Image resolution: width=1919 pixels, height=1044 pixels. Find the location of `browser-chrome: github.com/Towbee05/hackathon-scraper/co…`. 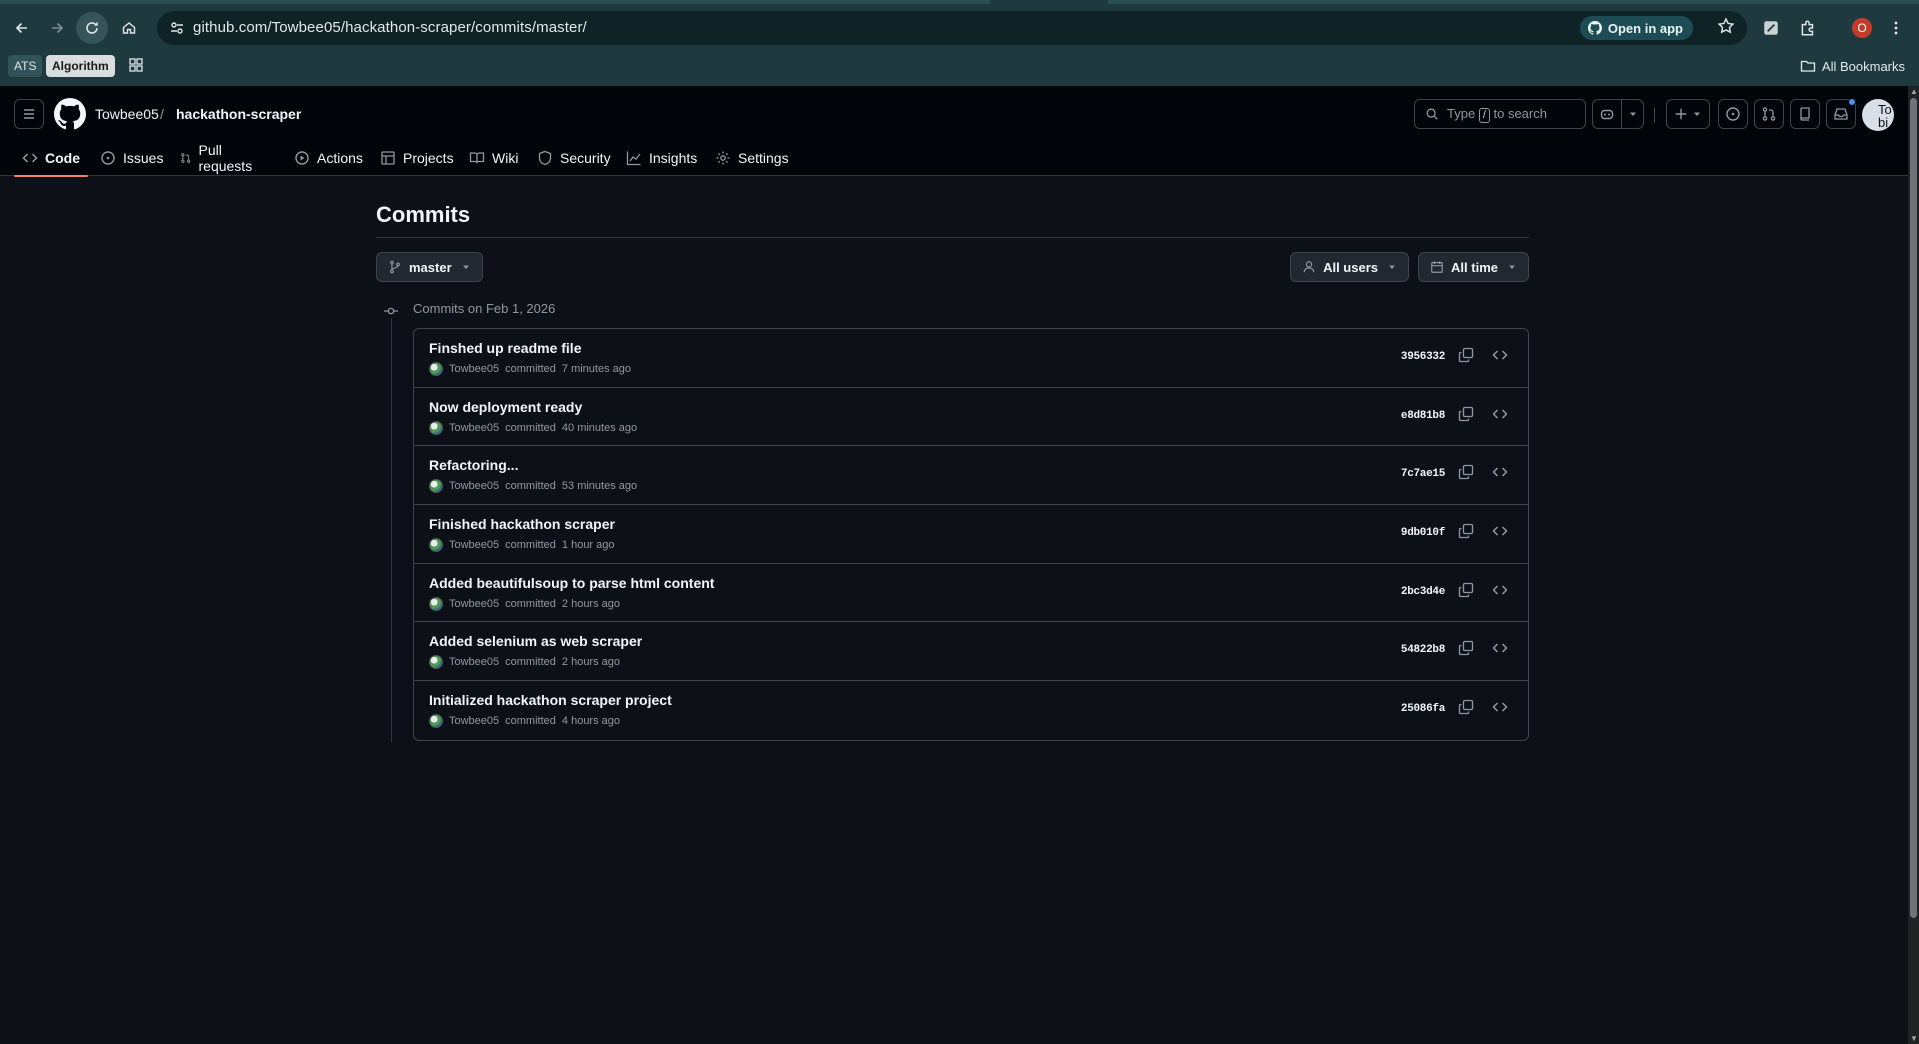

browser-chrome: github.com/Towbee05/hackathon-scraper/co… is located at coordinates (959, 43).